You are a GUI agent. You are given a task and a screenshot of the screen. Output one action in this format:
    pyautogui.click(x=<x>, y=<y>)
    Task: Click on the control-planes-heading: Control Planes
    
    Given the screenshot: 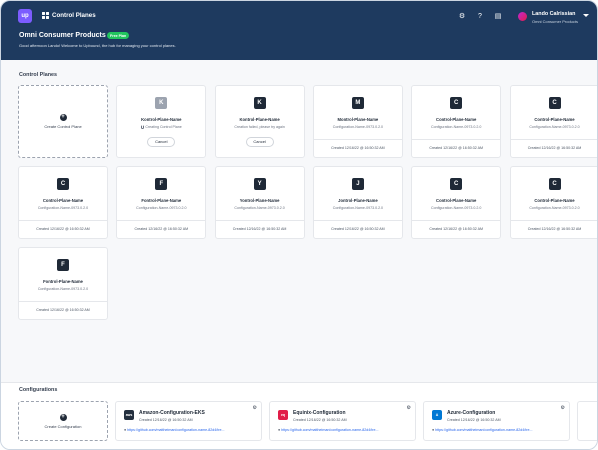 What is the action you would take?
    pyautogui.click(x=38, y=75)
    